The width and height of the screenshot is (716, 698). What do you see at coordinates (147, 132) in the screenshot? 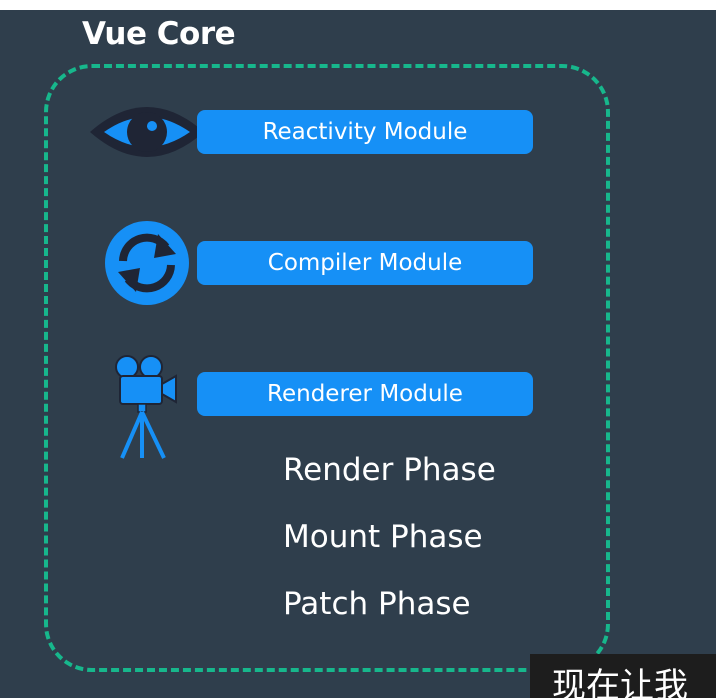
I see `eye-icon` at bounding box center [147, 132].